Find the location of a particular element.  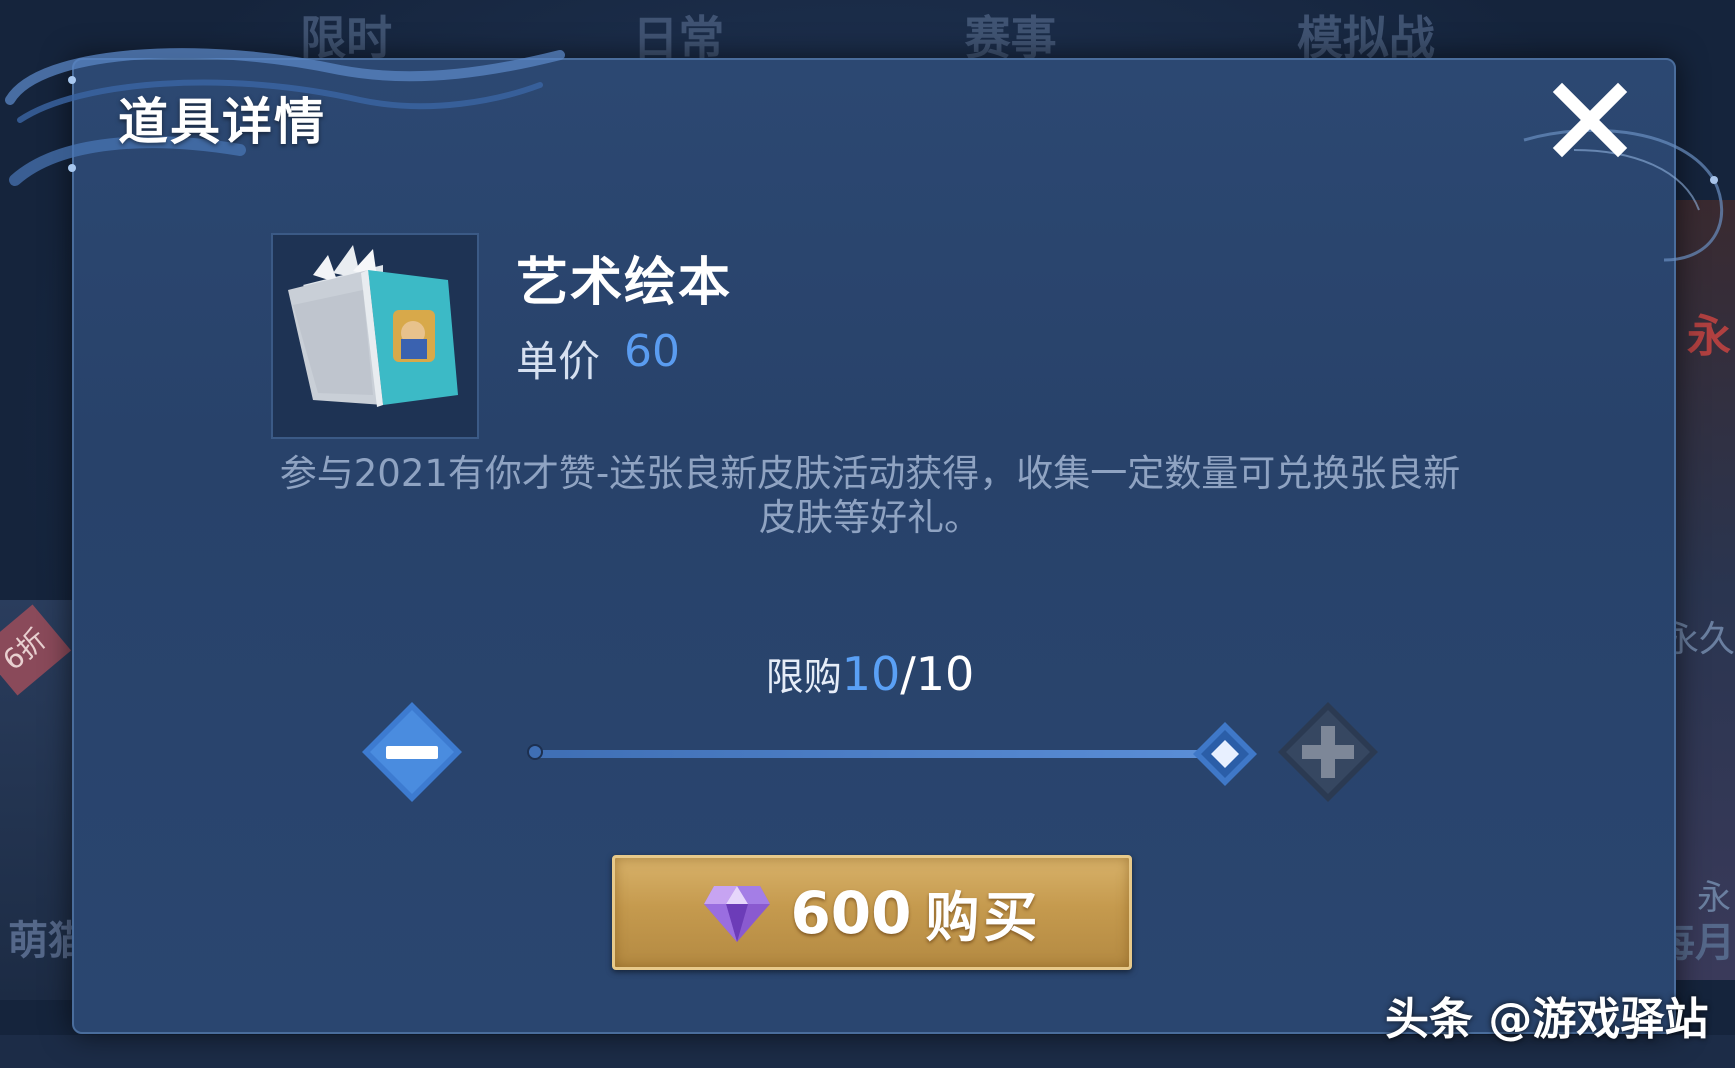

close-button is located at coordinates (1590, 120).